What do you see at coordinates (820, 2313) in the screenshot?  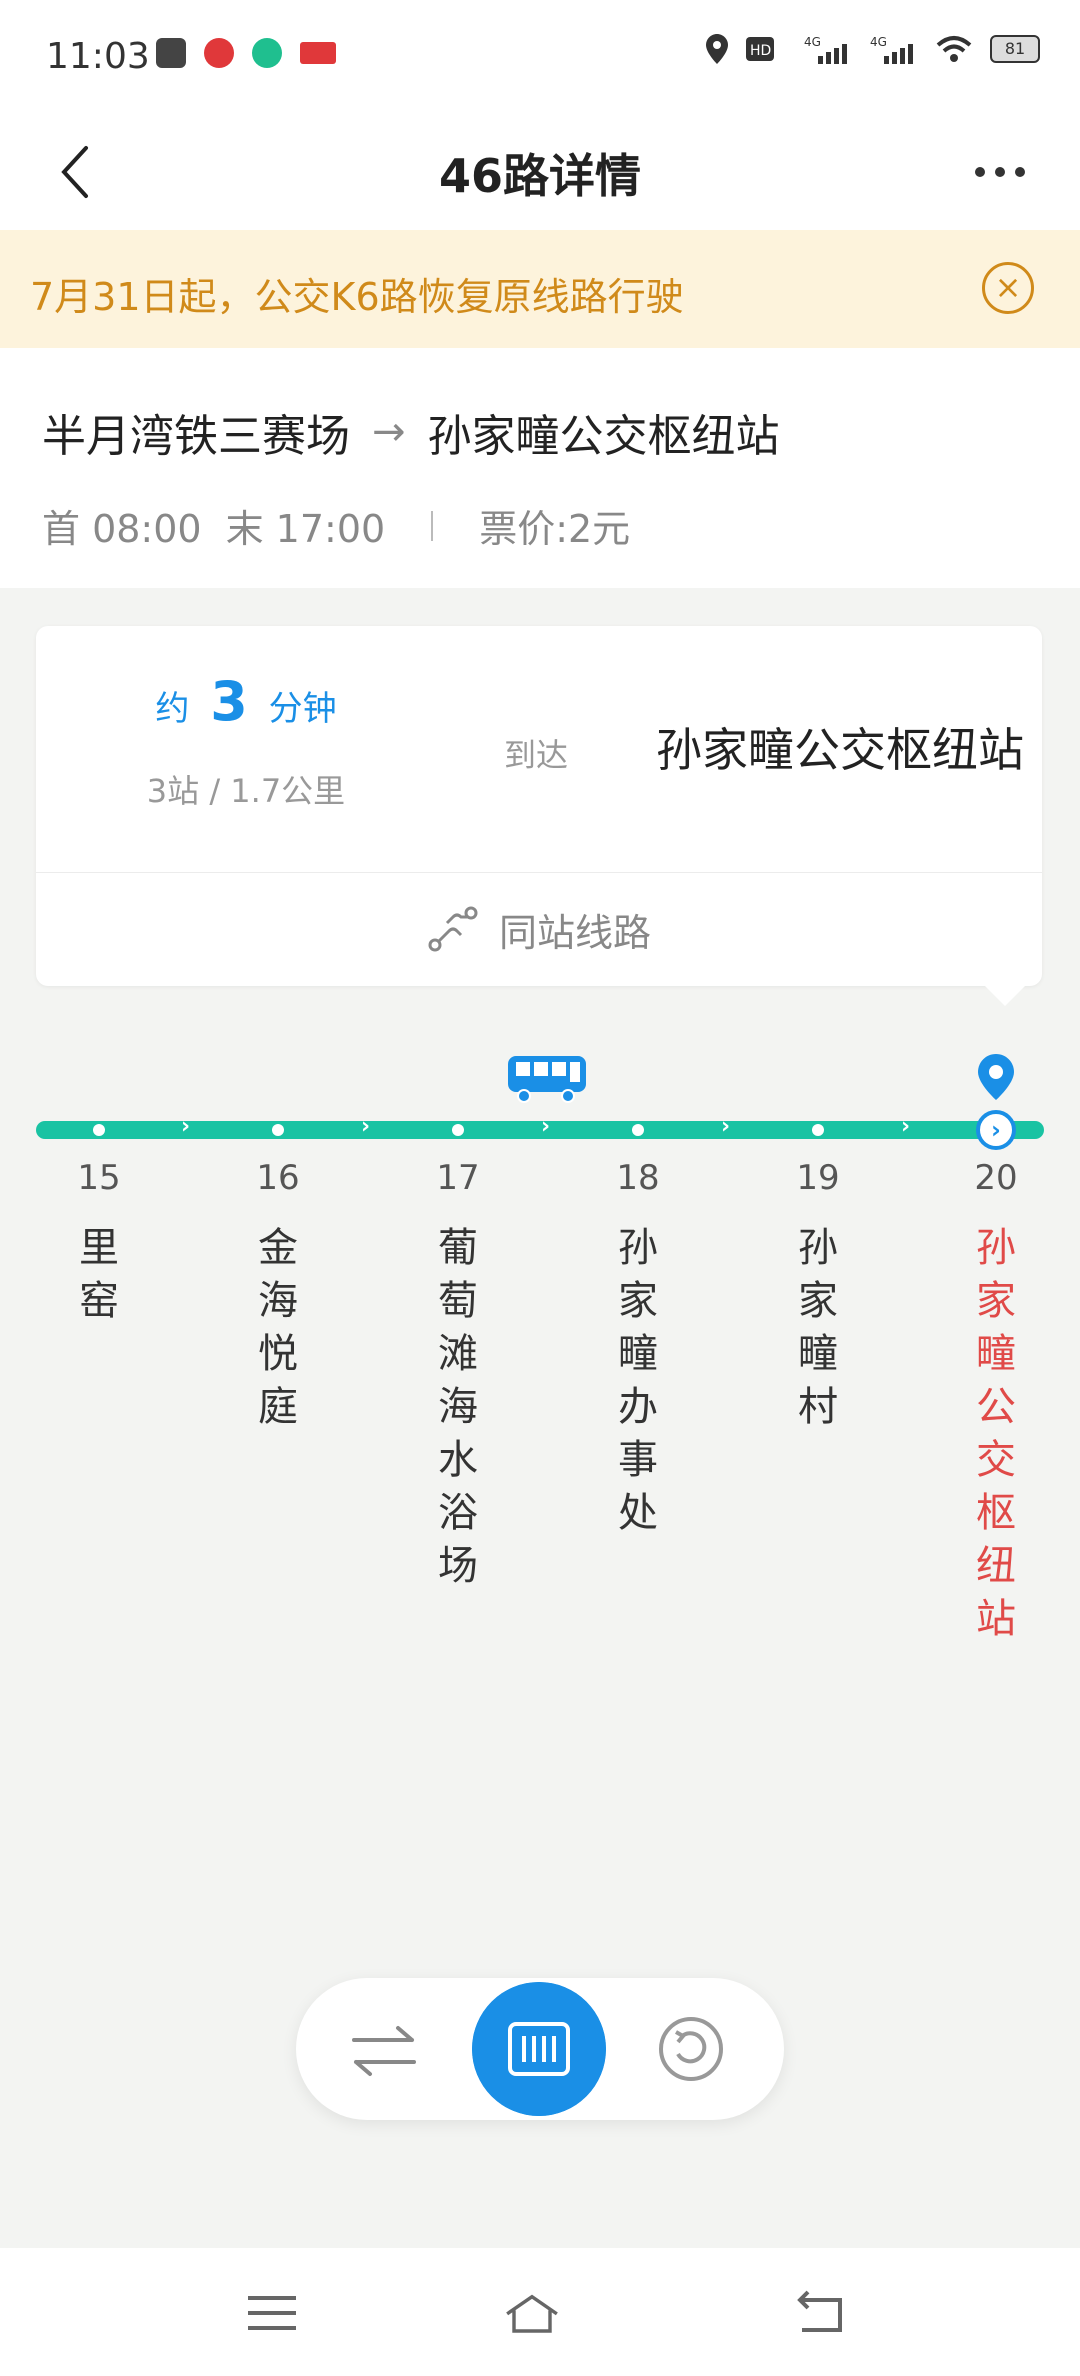 I see `back-nav-icon` at bounding box center [820, 2313].